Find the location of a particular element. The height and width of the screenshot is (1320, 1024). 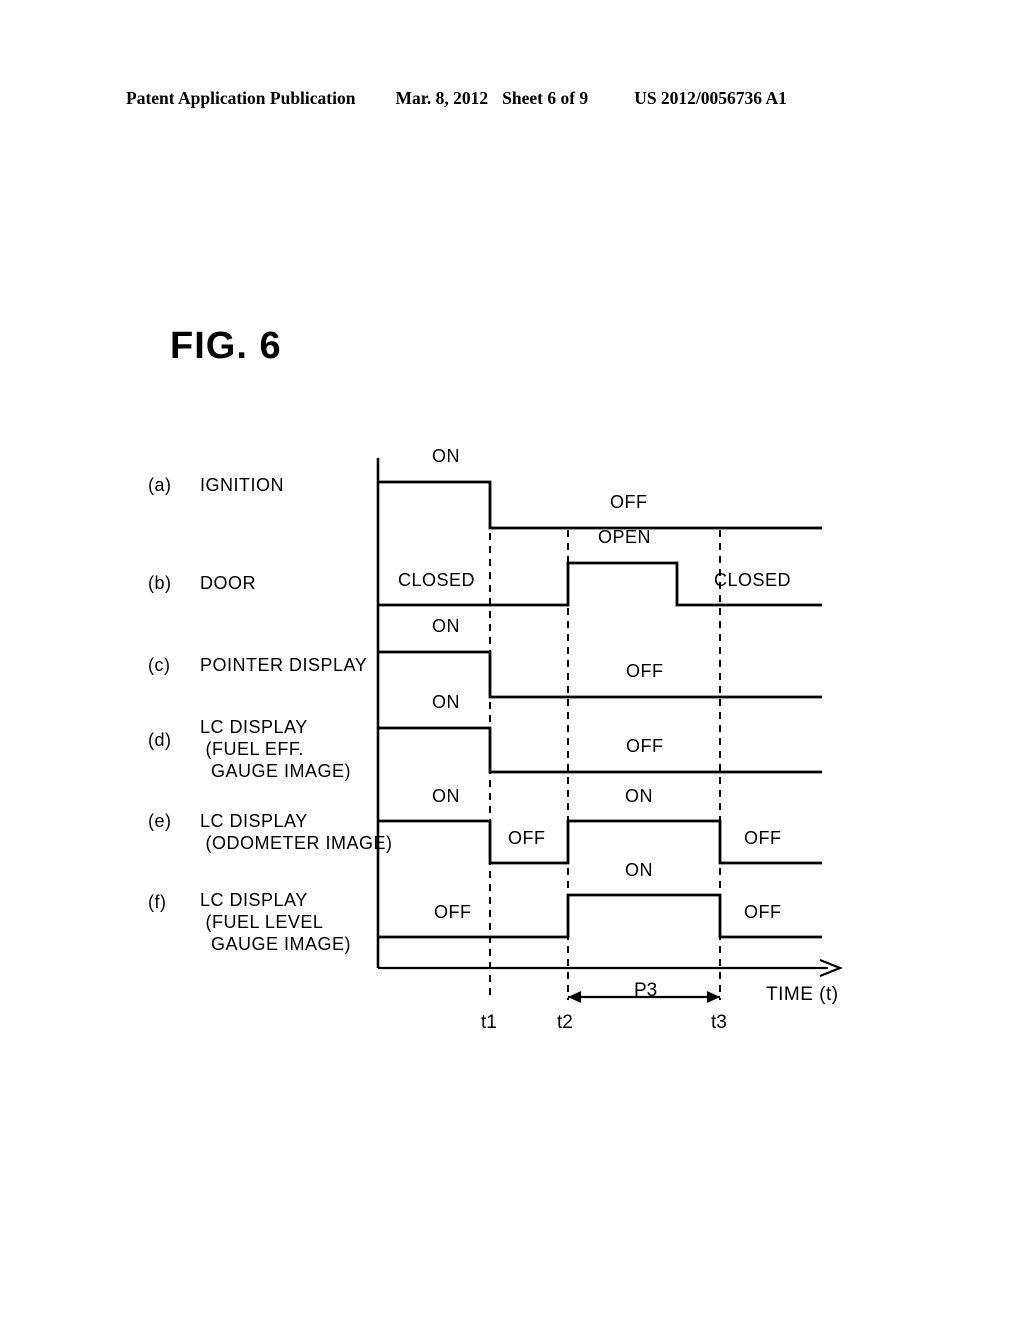

waveform-d is located at coordinates (600, 750).